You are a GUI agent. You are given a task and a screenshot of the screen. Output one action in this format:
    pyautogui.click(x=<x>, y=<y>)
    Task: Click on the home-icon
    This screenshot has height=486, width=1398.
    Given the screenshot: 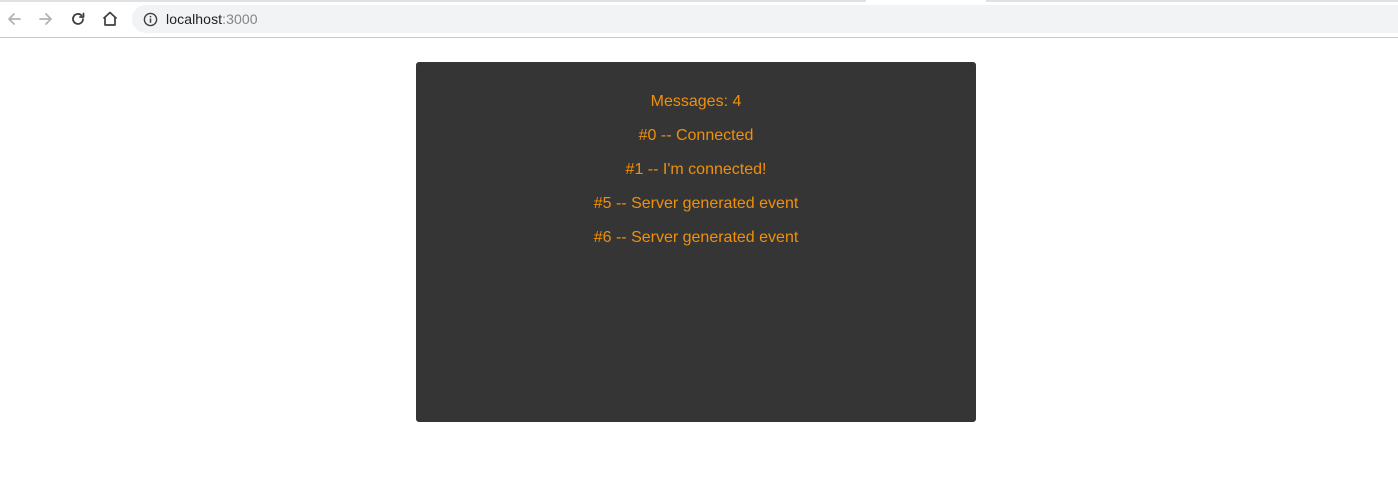 What is the action you would take?
    pyautogui.click(x=110, y=18)
    